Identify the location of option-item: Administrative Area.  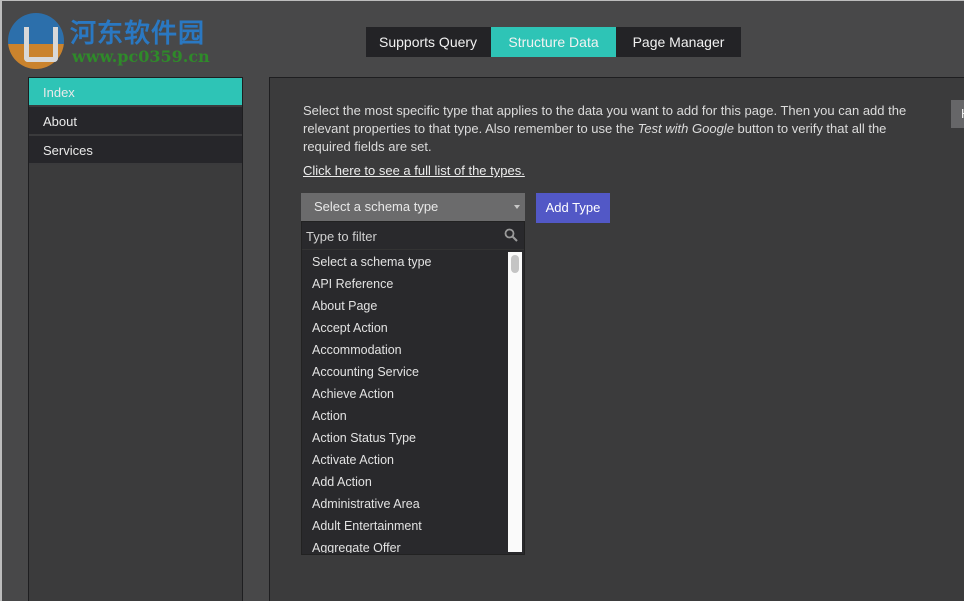
(404, 504).